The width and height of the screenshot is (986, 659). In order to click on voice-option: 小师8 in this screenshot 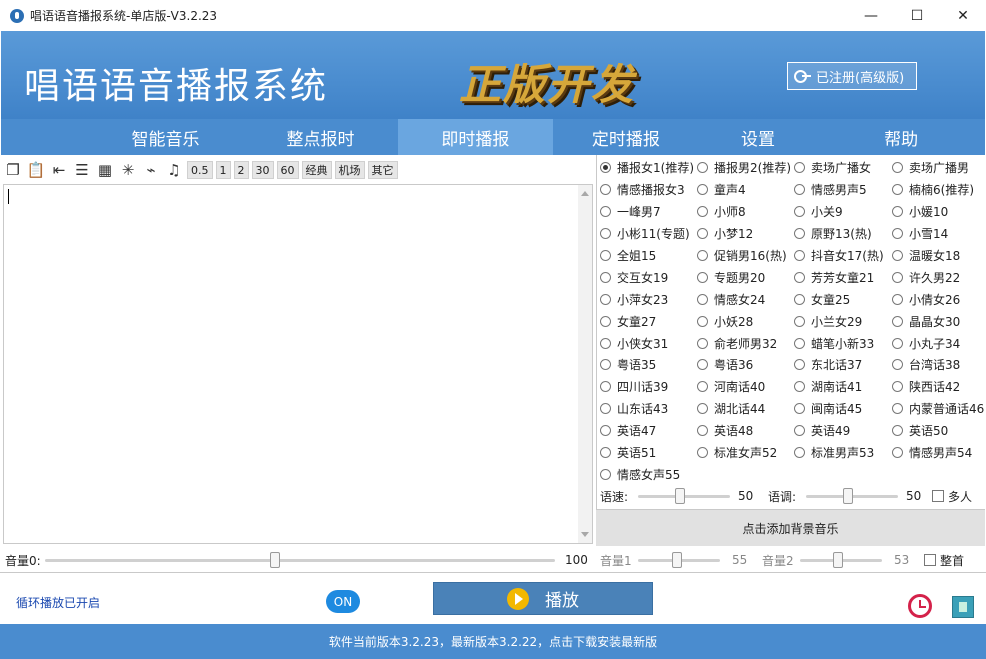, I will do `click(745, 212)`.